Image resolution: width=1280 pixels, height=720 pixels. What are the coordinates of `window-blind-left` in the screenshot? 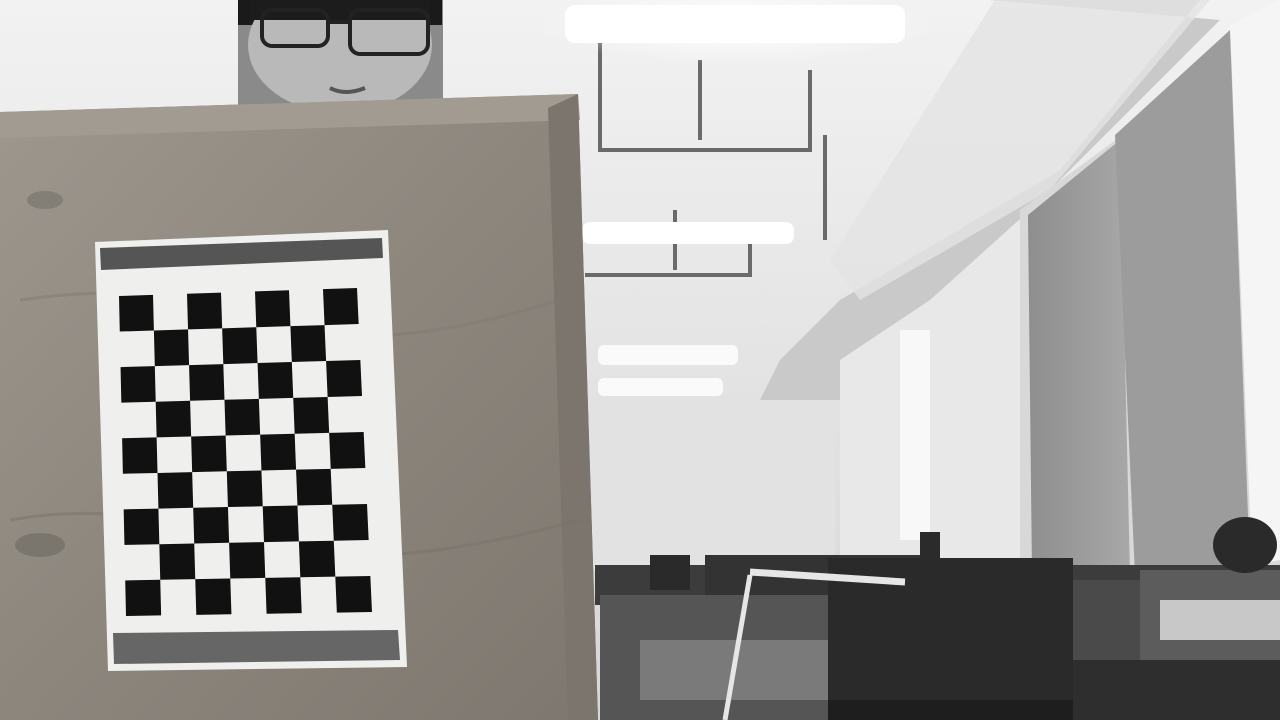 It's located at (1079, 357).